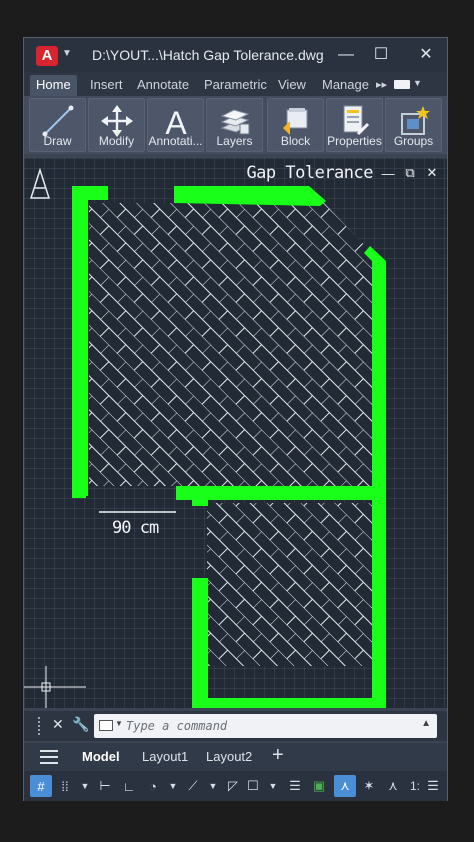 This screenshot has width=474, height=842. I want to click on layout-tabs: Model Layout1 Layout2 +, so click(235, 757).